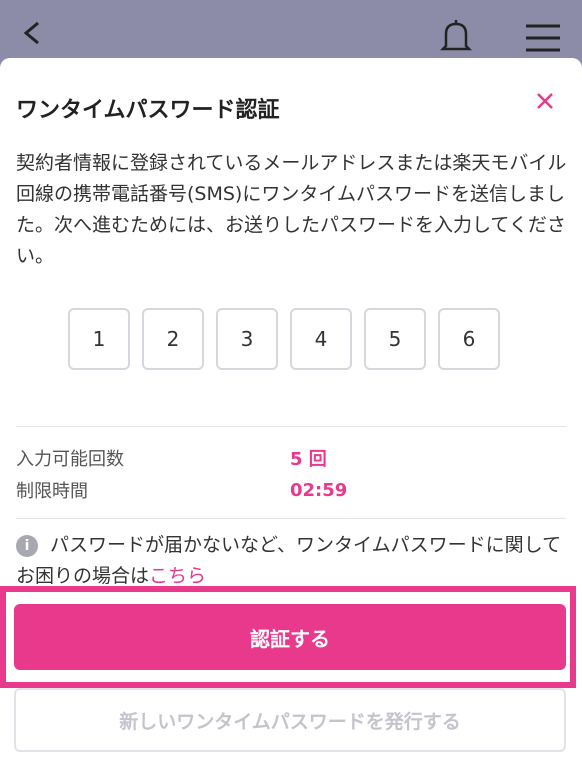  Describe the element at coordinates (247, 339) in the screenshot. I see `otp-digit-3: 3` at that location.